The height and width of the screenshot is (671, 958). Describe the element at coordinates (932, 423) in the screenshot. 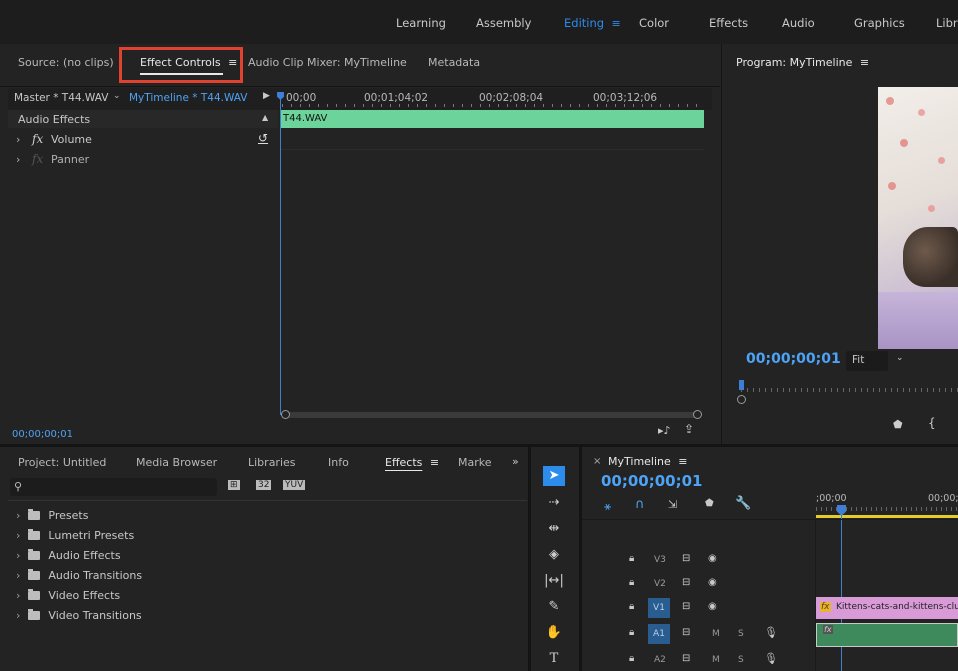

I see `mark-in-icon: {` at that location.